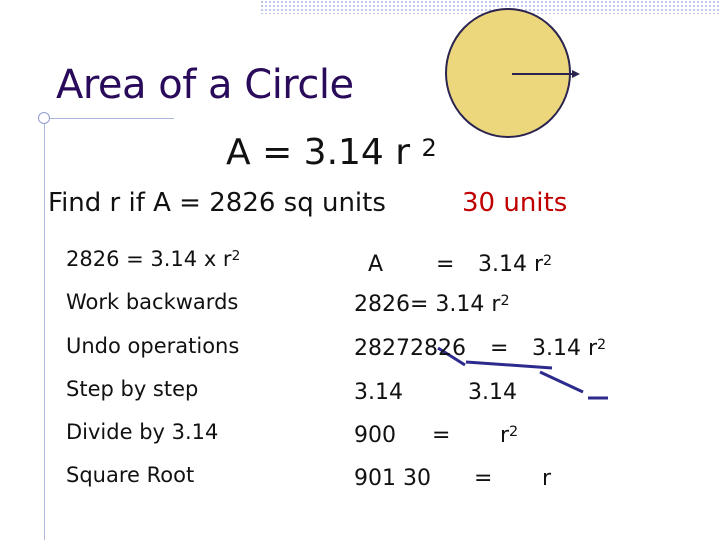  What do you see at coordinates (432, 304) in the screenshot?
I see `work-row-2: 2826= 3.14 r2` at bounding box center [432, 304].